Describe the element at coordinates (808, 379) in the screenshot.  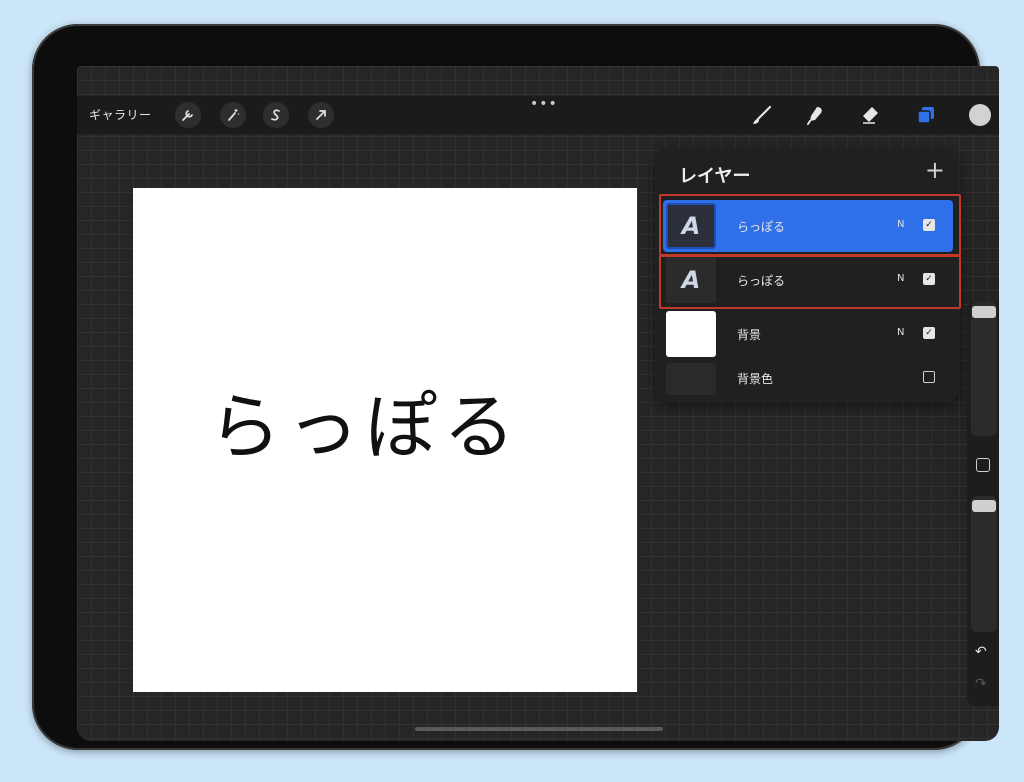
I see `background-color-row: 背景色` at that location.